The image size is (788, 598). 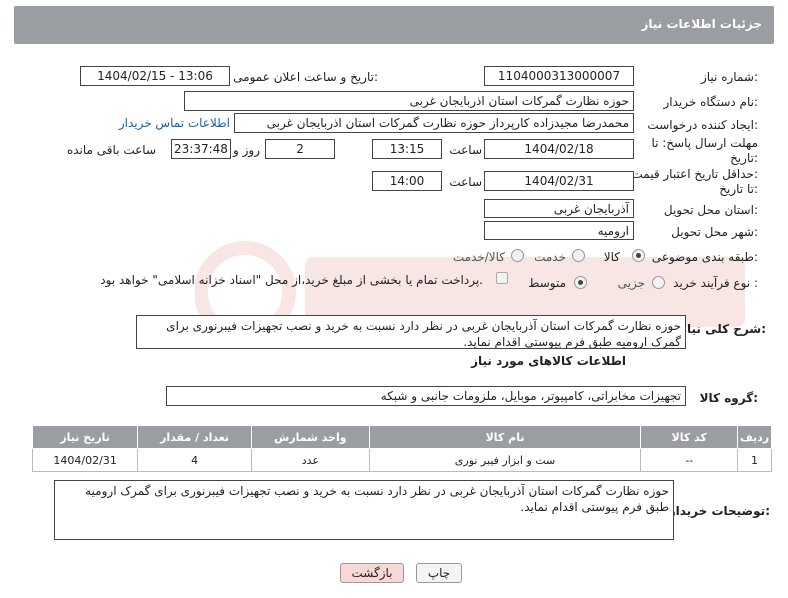 What do you see at coordinates (407, 181) in the screenshot?
I see `validity-time-field: 14:00` at bounding box center [407, 181].